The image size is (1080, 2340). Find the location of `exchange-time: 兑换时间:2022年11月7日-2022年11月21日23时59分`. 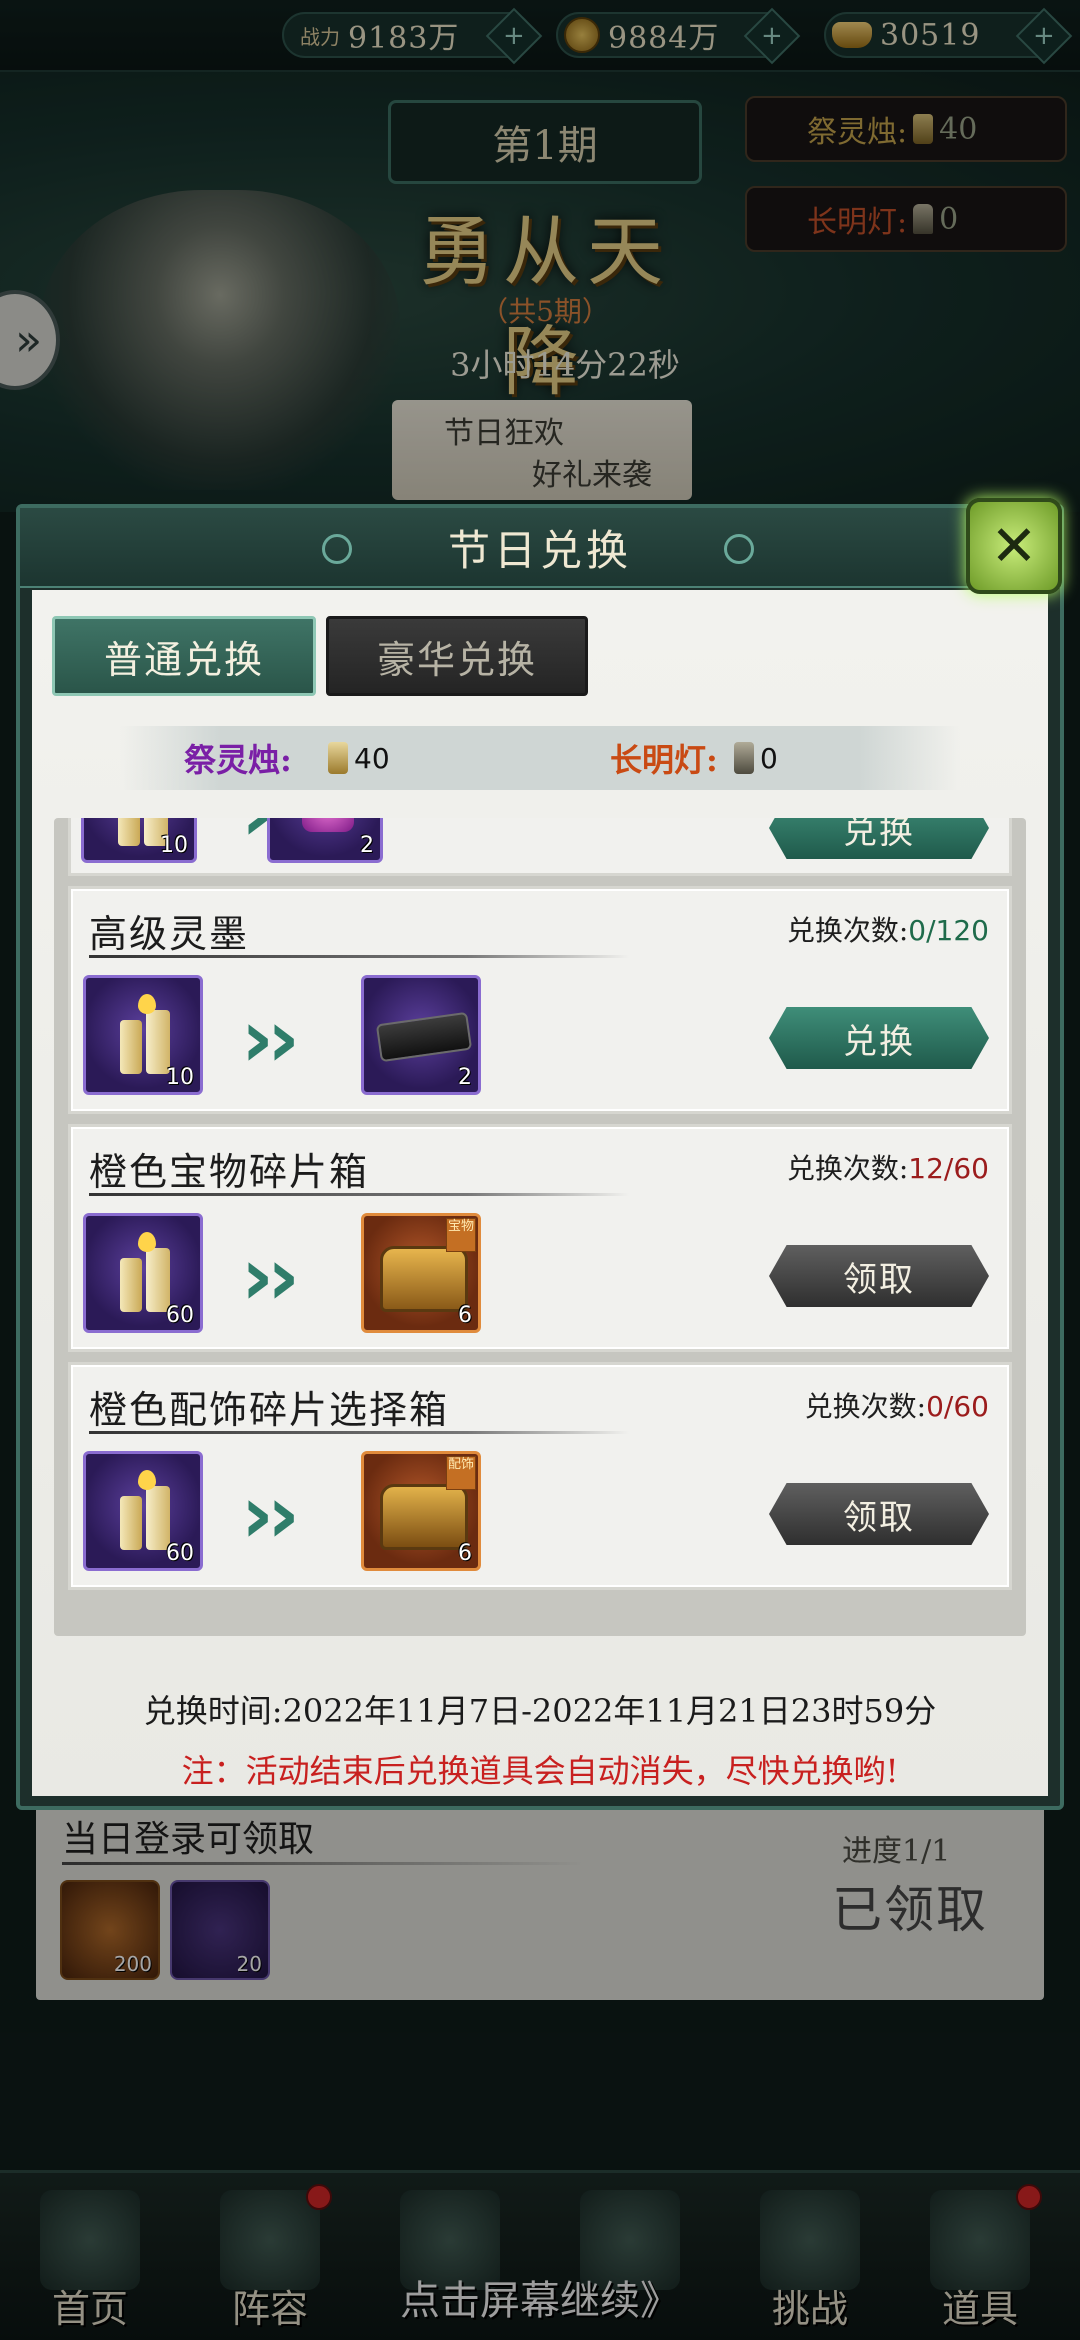

exchange-time: 兑换时间:2022年11月7日-2022年11月21日23时59分 is located at coordinates (540, 1711).